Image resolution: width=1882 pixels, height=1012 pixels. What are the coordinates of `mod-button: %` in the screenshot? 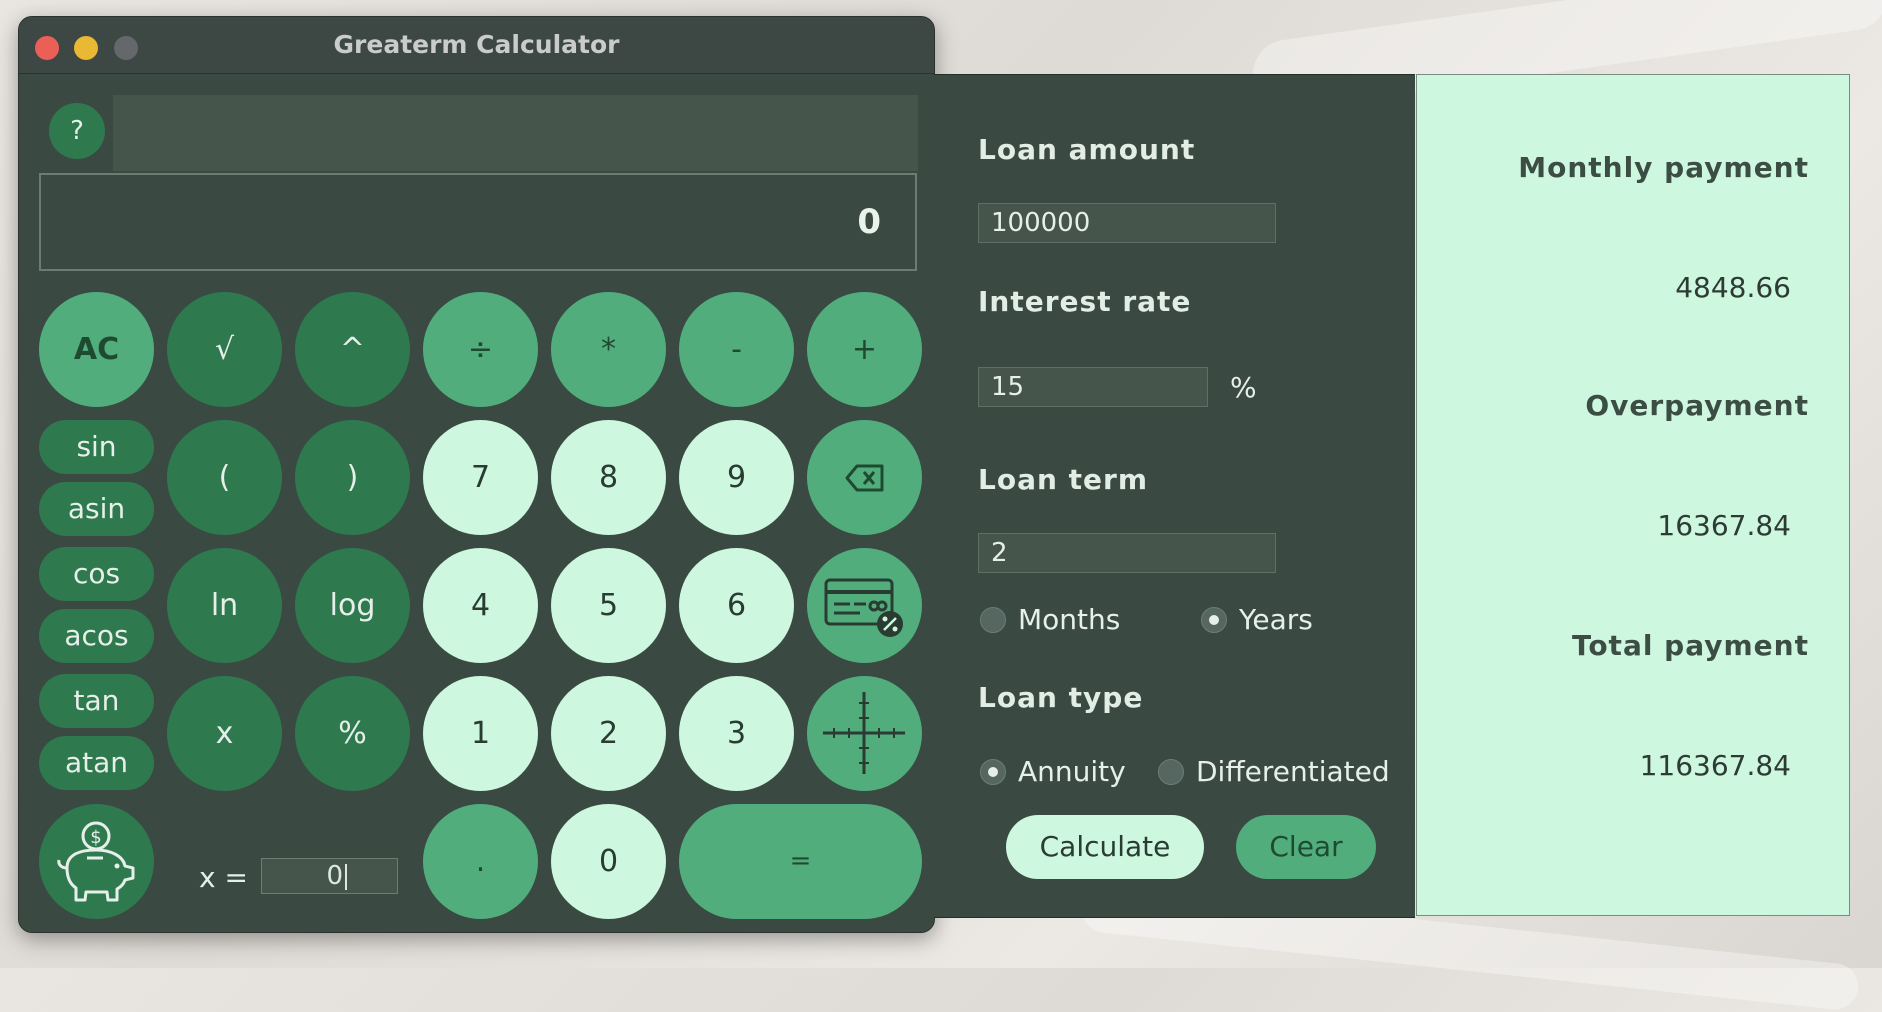 It's located at (352, 733).